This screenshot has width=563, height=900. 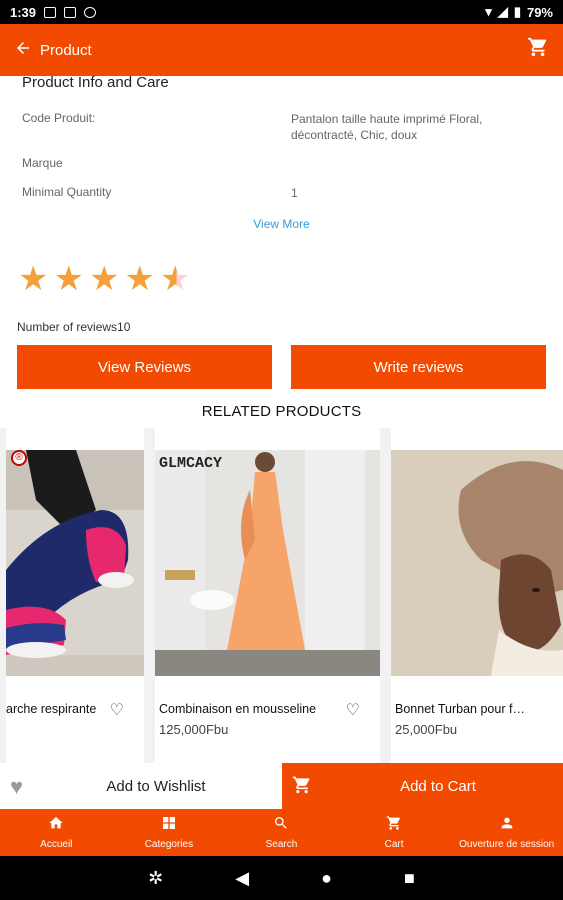 I want to click on brand-text: GLMCACY, so click(x=191, y=463).